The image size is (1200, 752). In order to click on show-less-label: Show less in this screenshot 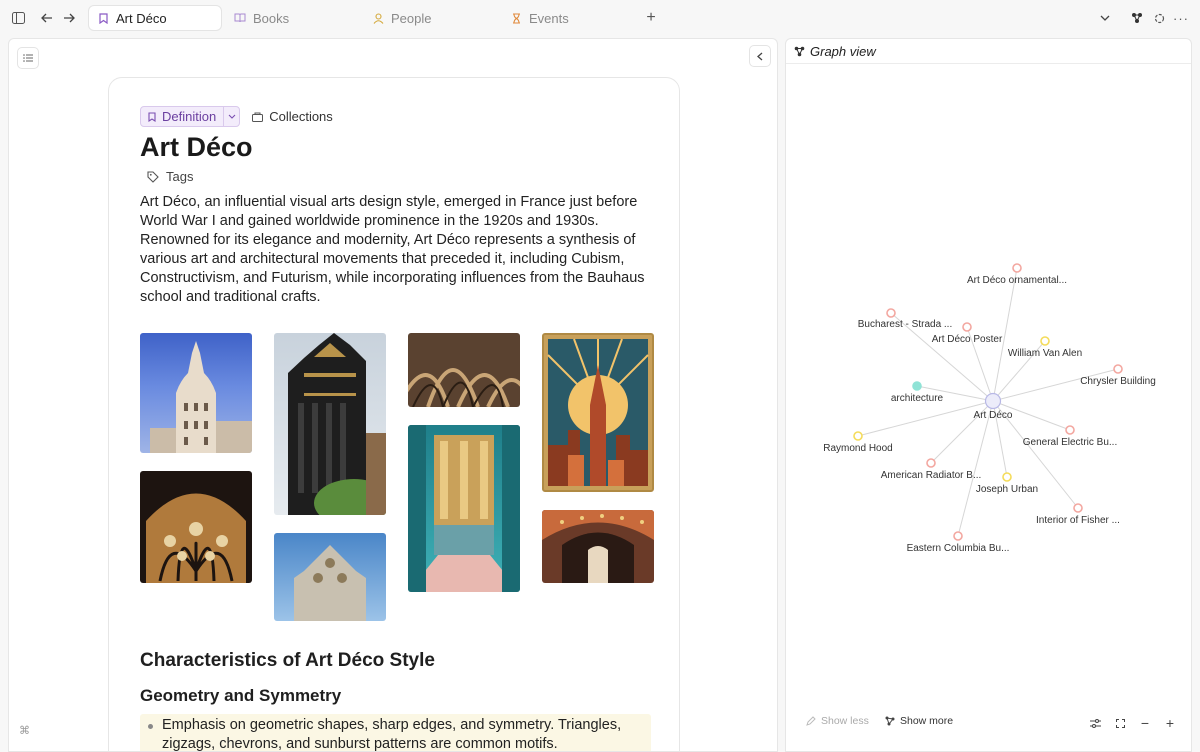, I will do `click(845, 721)`.